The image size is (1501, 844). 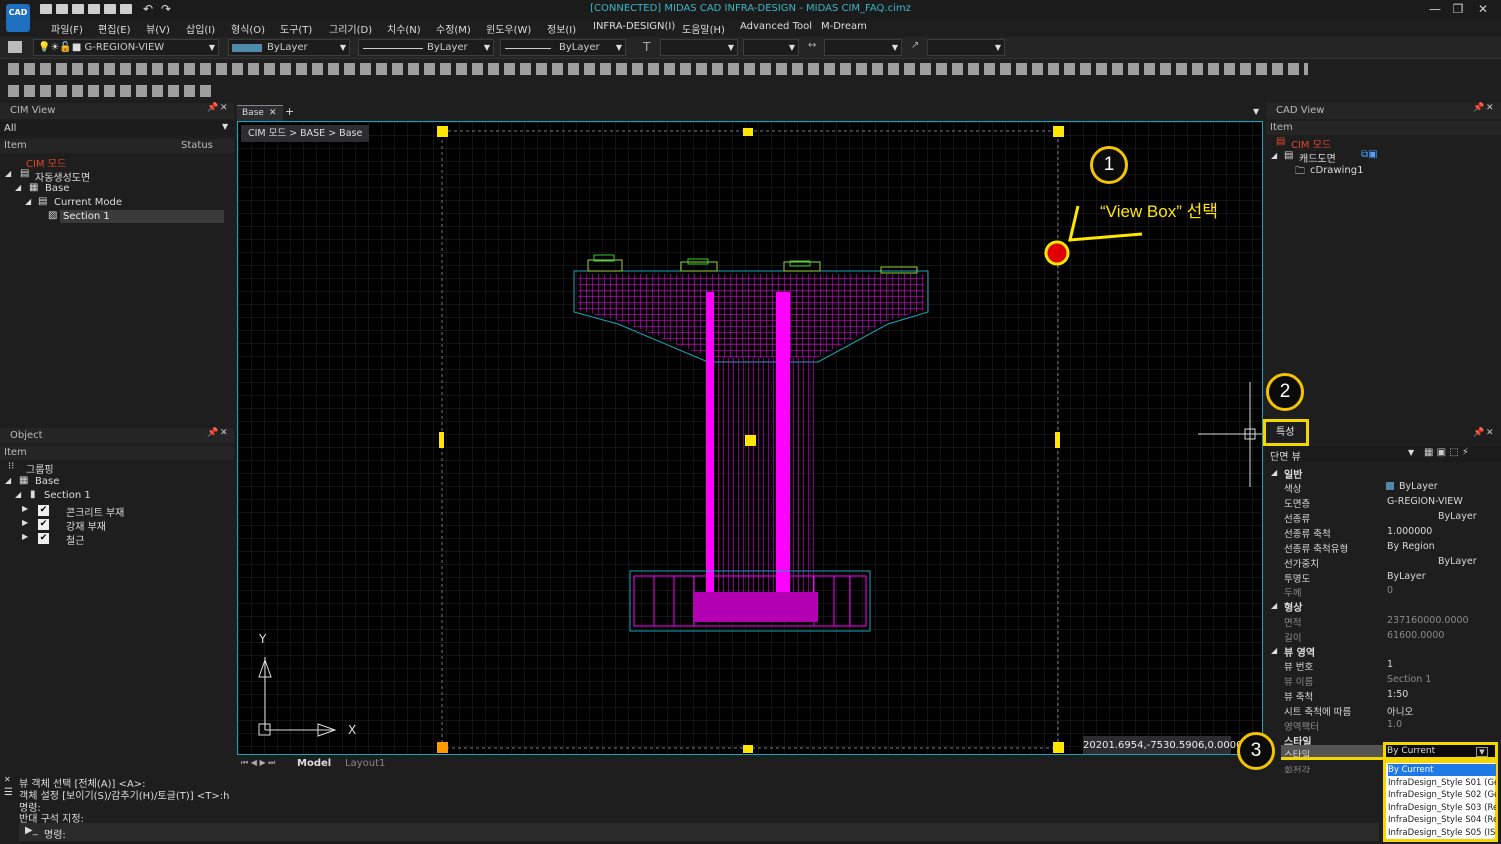 I want to click on section-shape: 형상, so click(x=1293, y=606).